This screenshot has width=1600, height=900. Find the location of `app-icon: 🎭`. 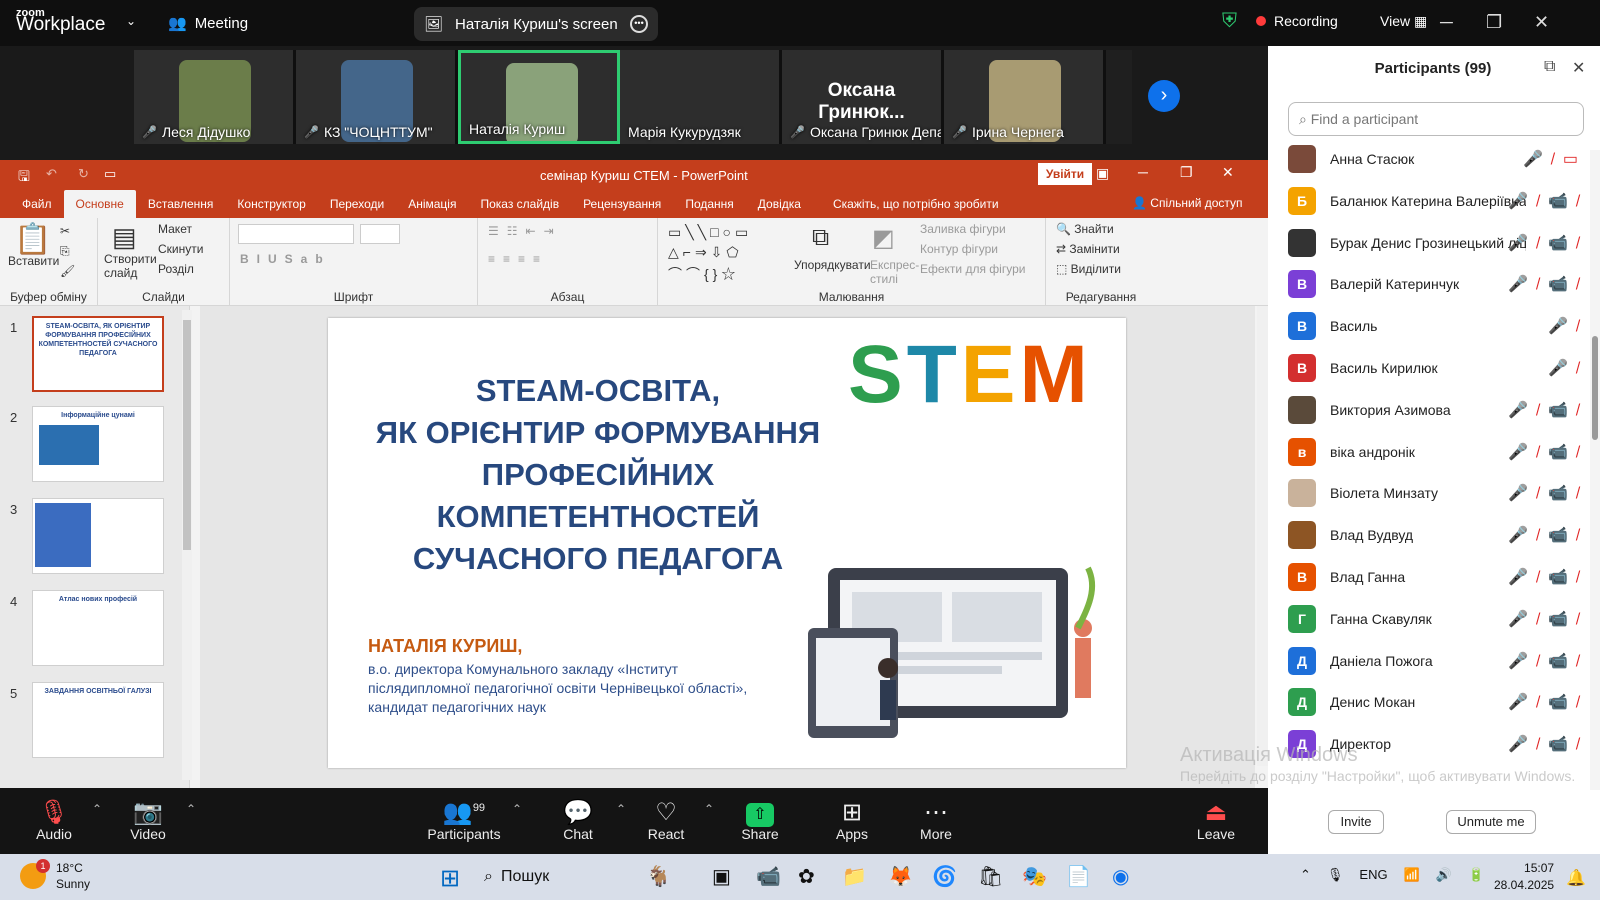

app-icon: 🎭 is located at coordinates (1034, 876).